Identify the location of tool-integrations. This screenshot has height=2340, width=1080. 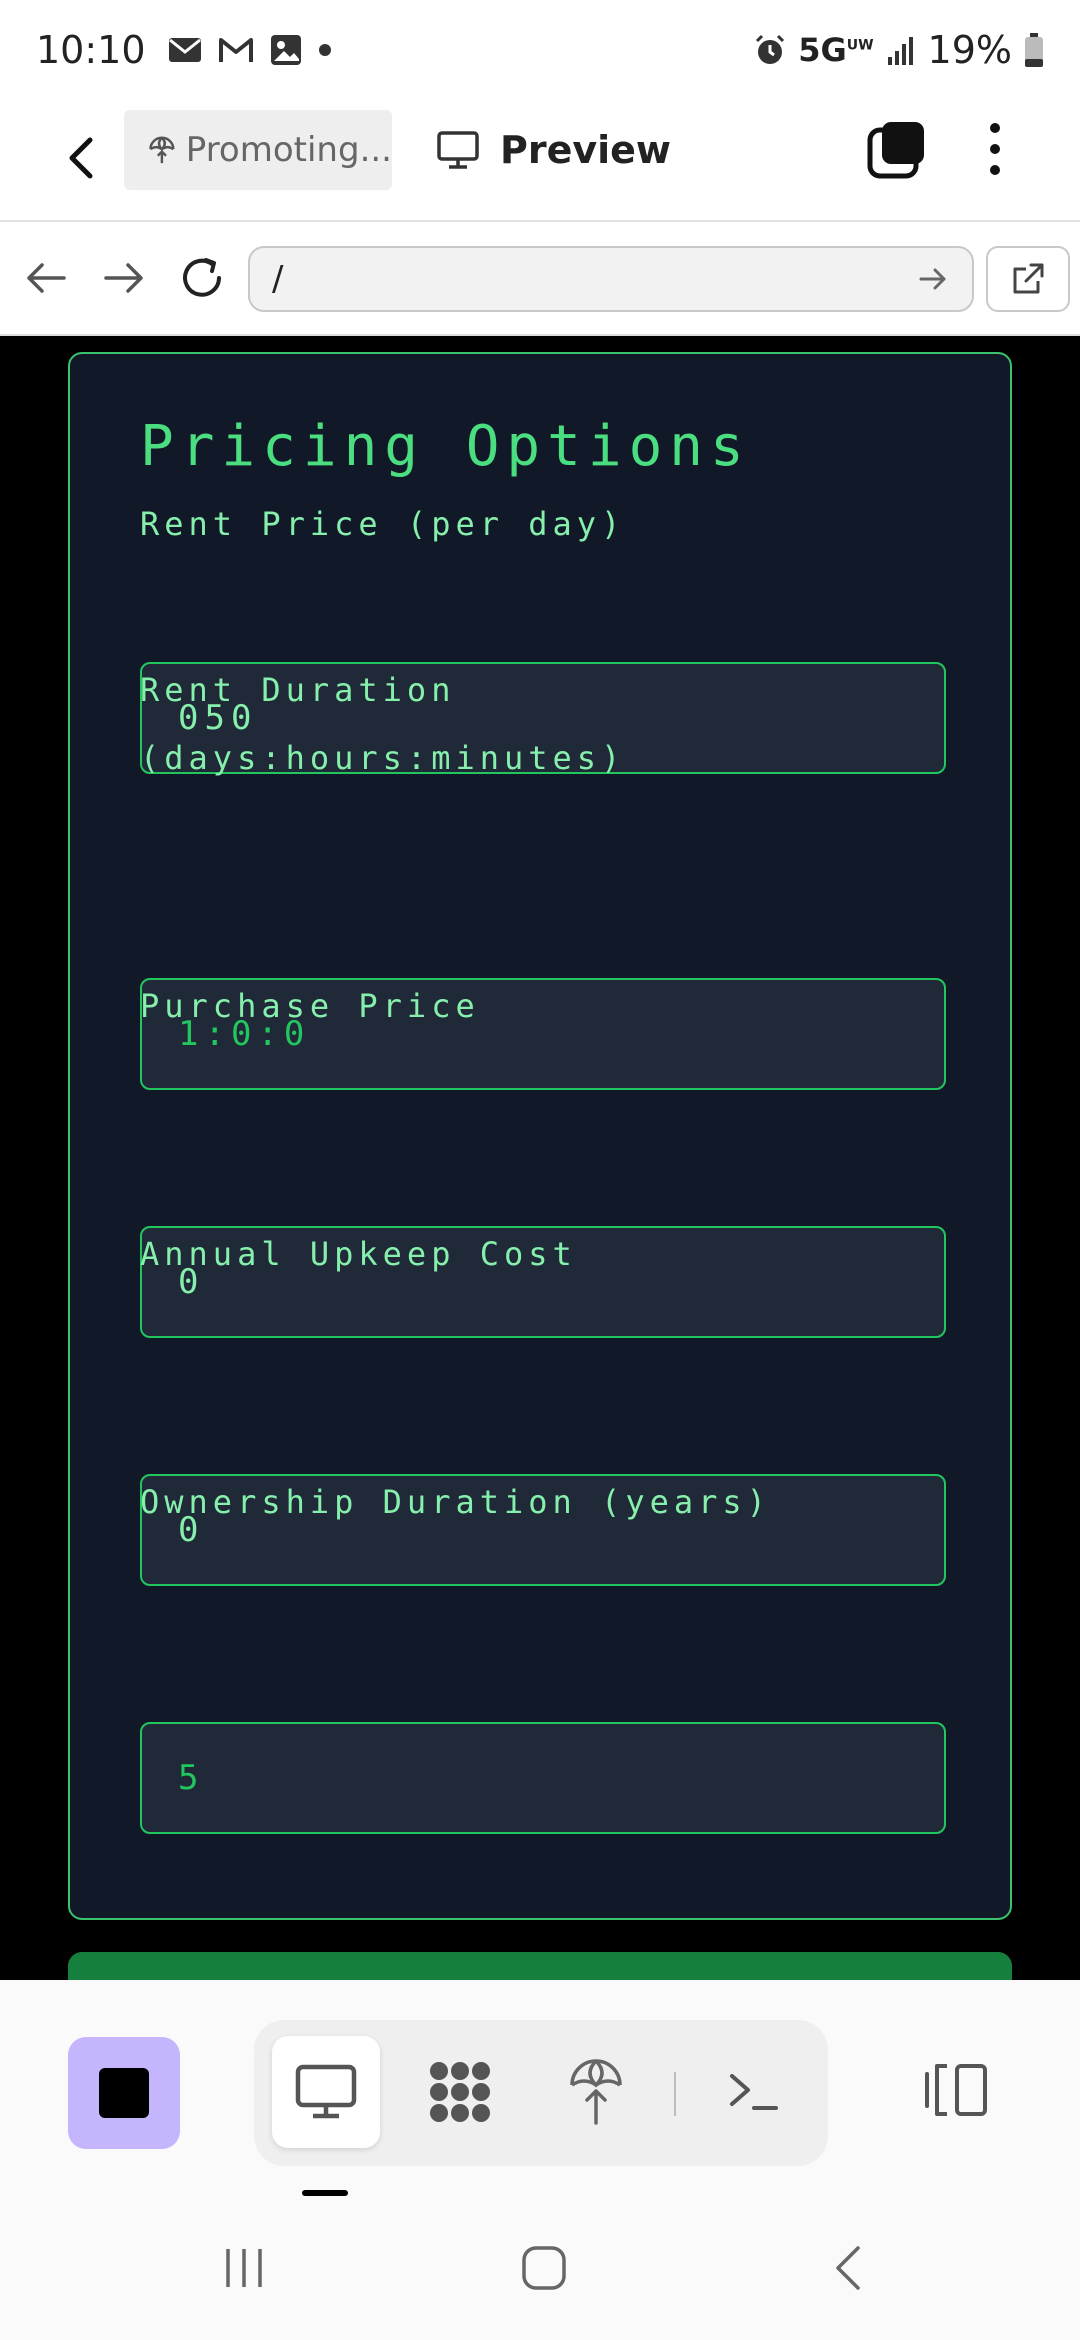
(460, 2092).